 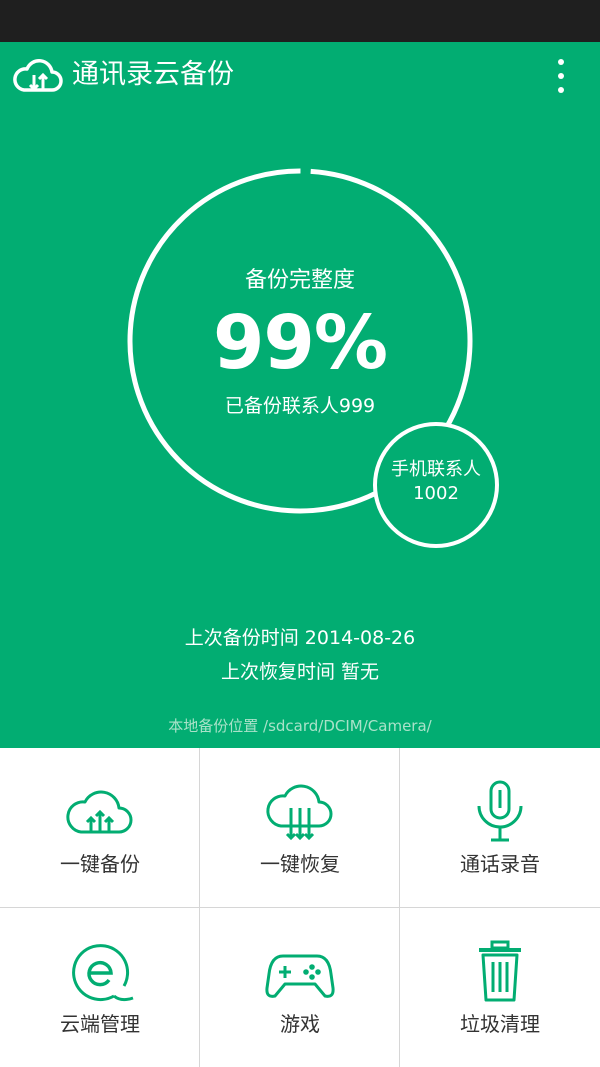 I want to click on action-label: 一键恢复, so click(x=300, y=864).